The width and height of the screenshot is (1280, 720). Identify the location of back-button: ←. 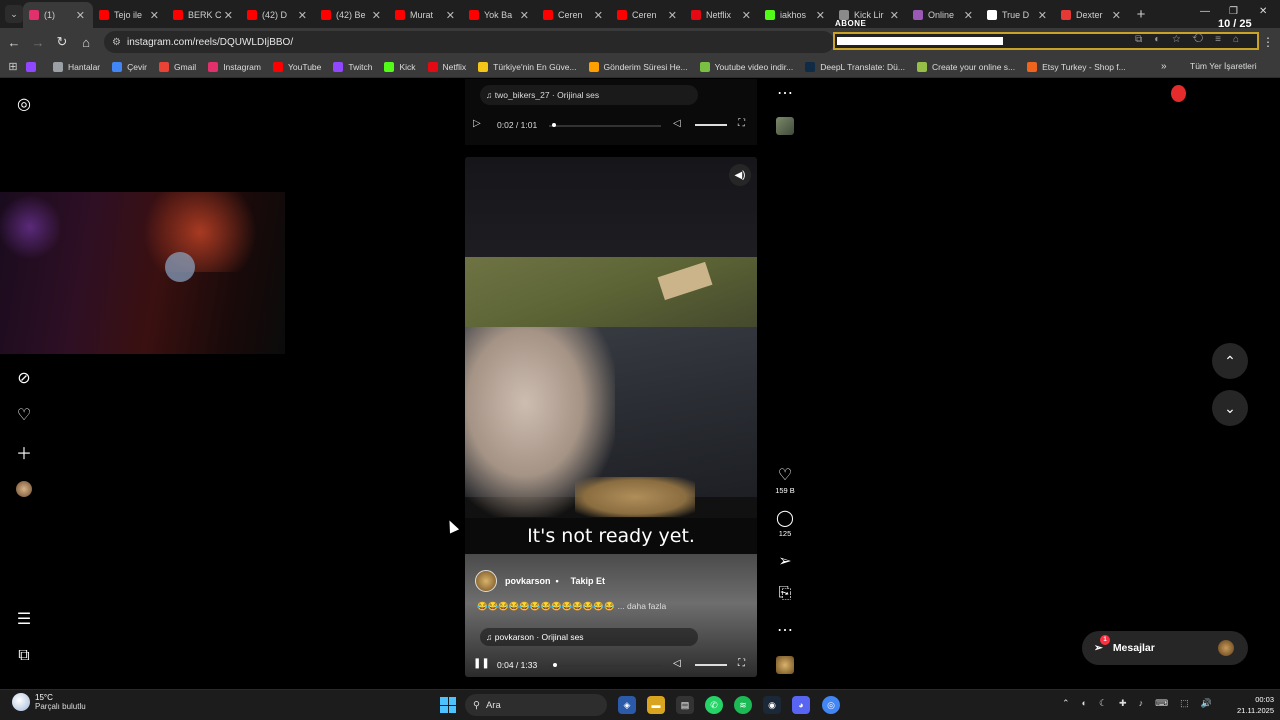
(14, 42).